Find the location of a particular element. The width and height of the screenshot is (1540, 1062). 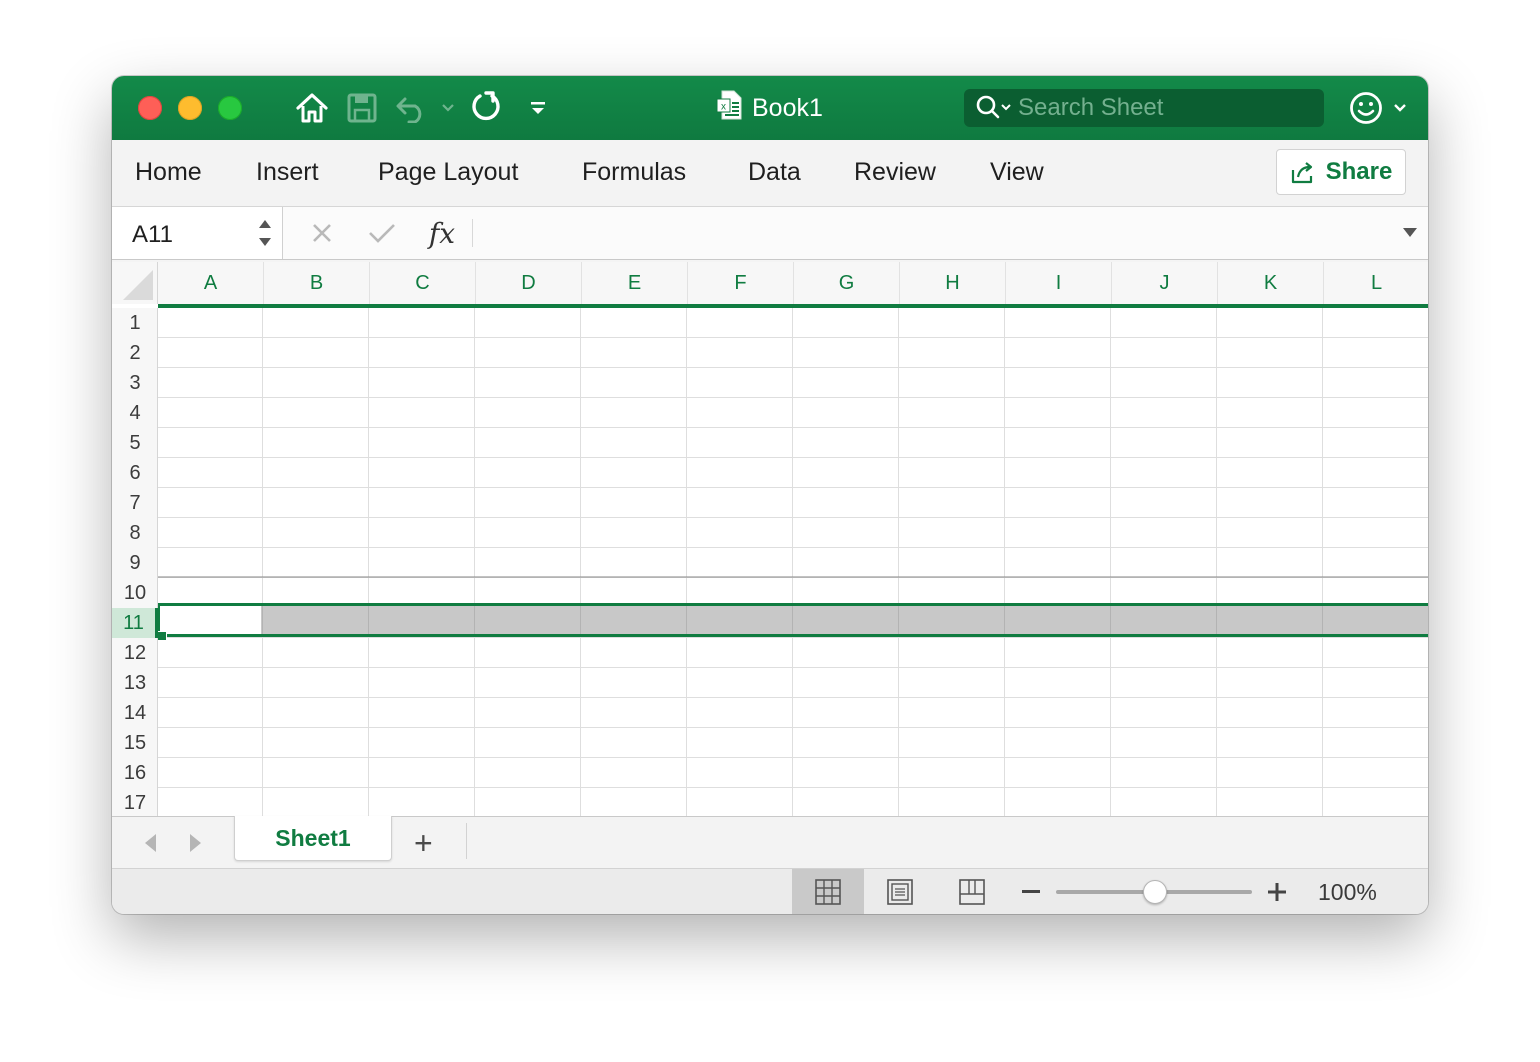

share-button: Share is located at coordinates (1341, 172).